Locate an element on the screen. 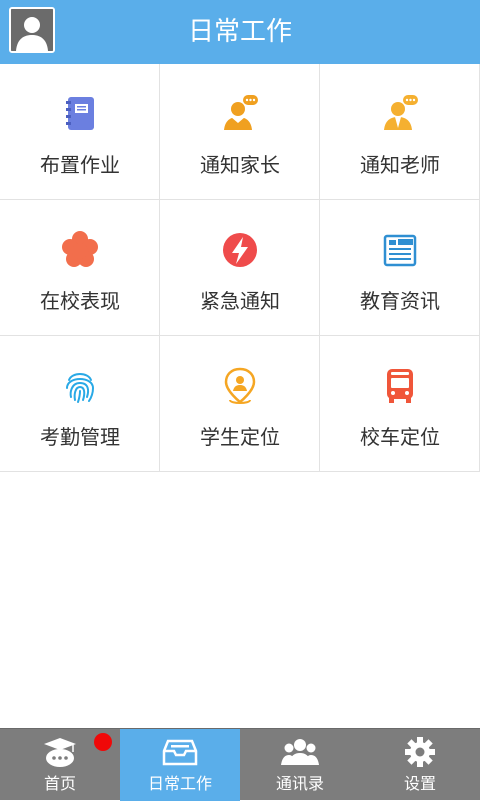 The width and height of the screenshot is (480, 801). grid-item-bus-location: 校车定位 is located at coordinates (400, 404).